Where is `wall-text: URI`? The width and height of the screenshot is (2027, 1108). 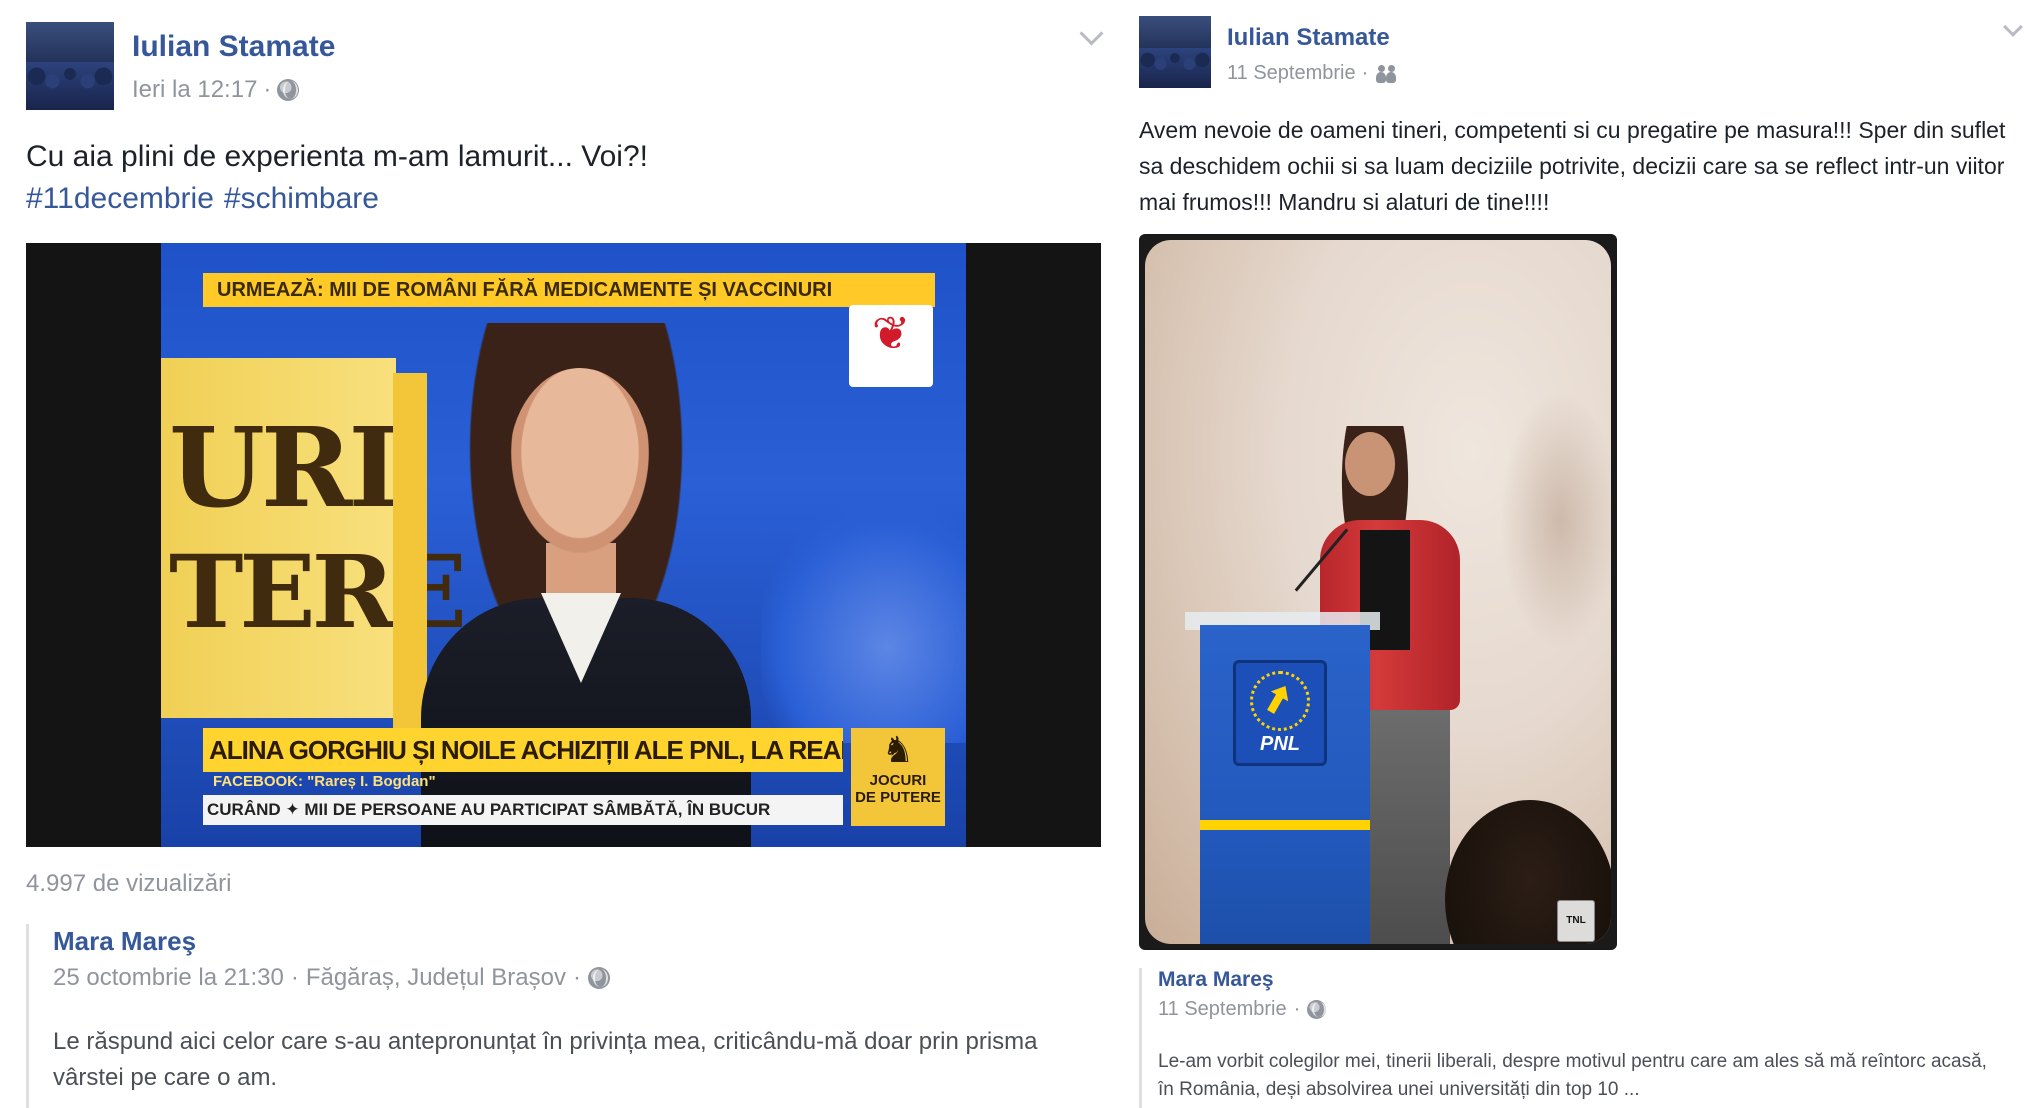
wall-text: URI is located at coordinates (284, 467).